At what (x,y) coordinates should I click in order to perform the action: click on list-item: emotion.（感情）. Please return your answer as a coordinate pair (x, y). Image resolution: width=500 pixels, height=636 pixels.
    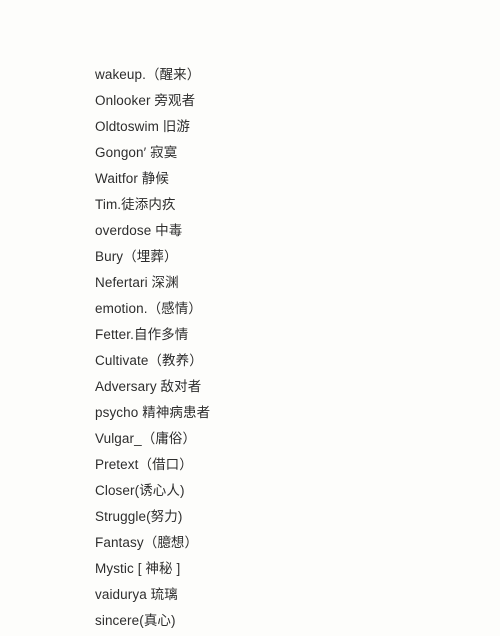
    Looking at the image, I should click on (148, 308).